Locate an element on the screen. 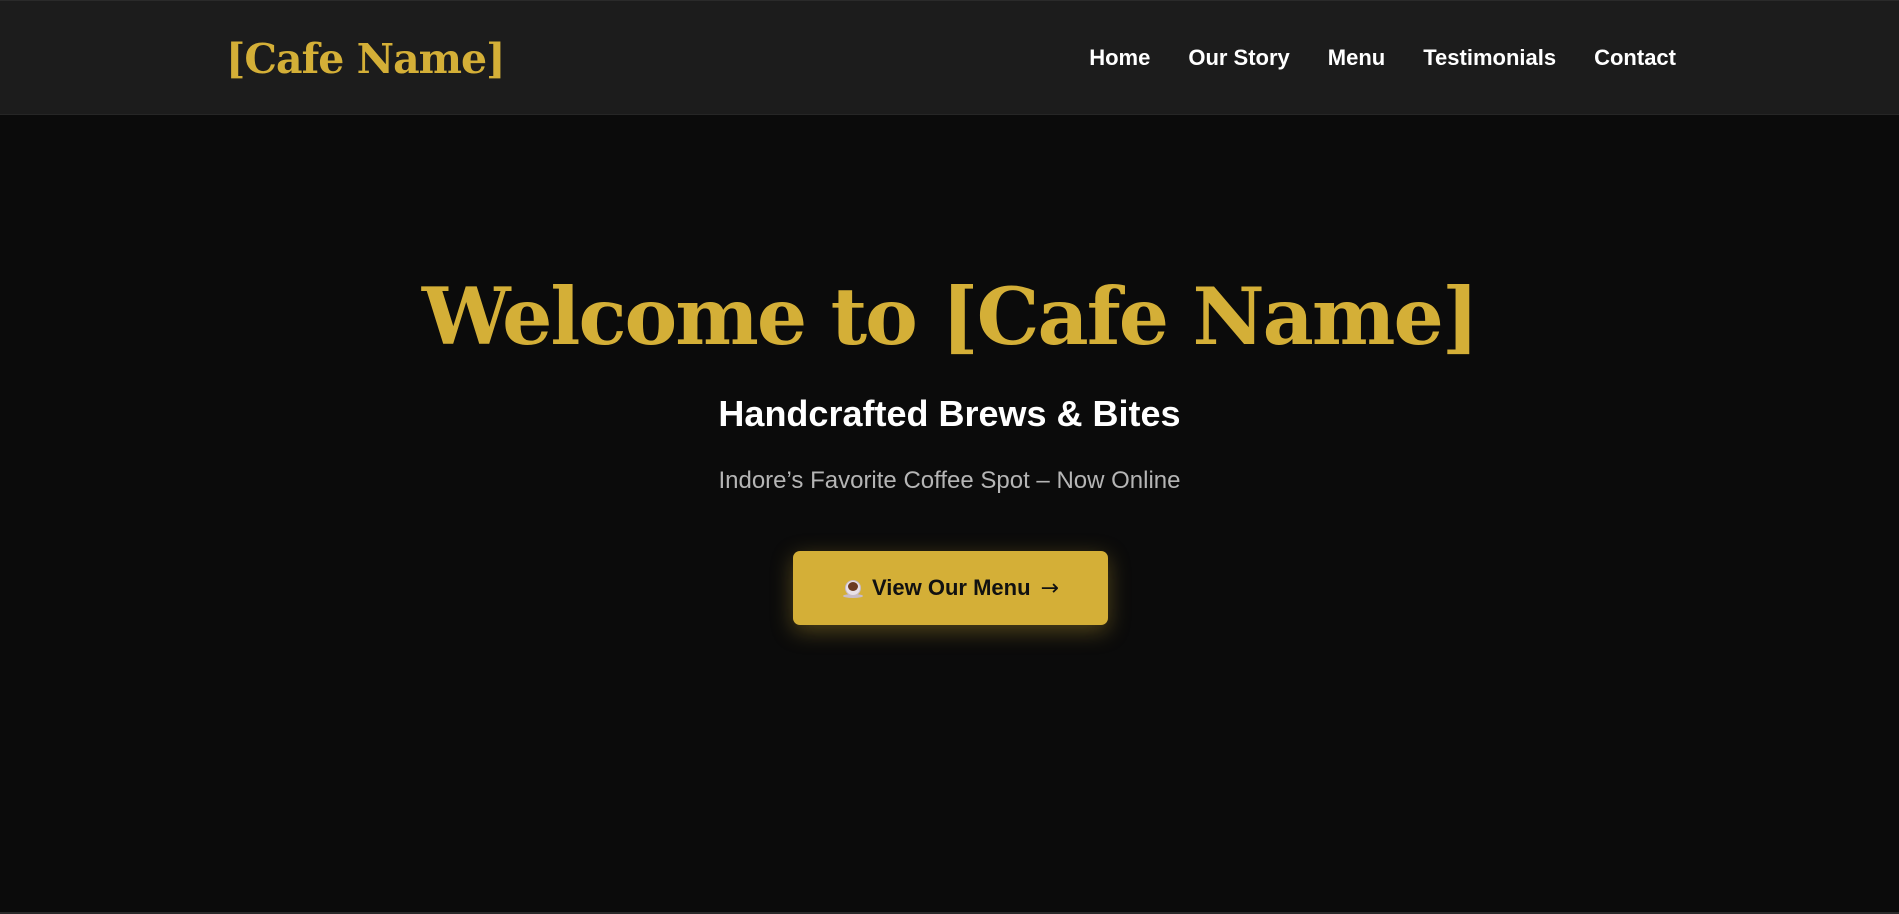 Image resolution: width=1899 pixels, height=914 pixels. nav-link-our-story: Our Story is located at coordinates (1238, 58).